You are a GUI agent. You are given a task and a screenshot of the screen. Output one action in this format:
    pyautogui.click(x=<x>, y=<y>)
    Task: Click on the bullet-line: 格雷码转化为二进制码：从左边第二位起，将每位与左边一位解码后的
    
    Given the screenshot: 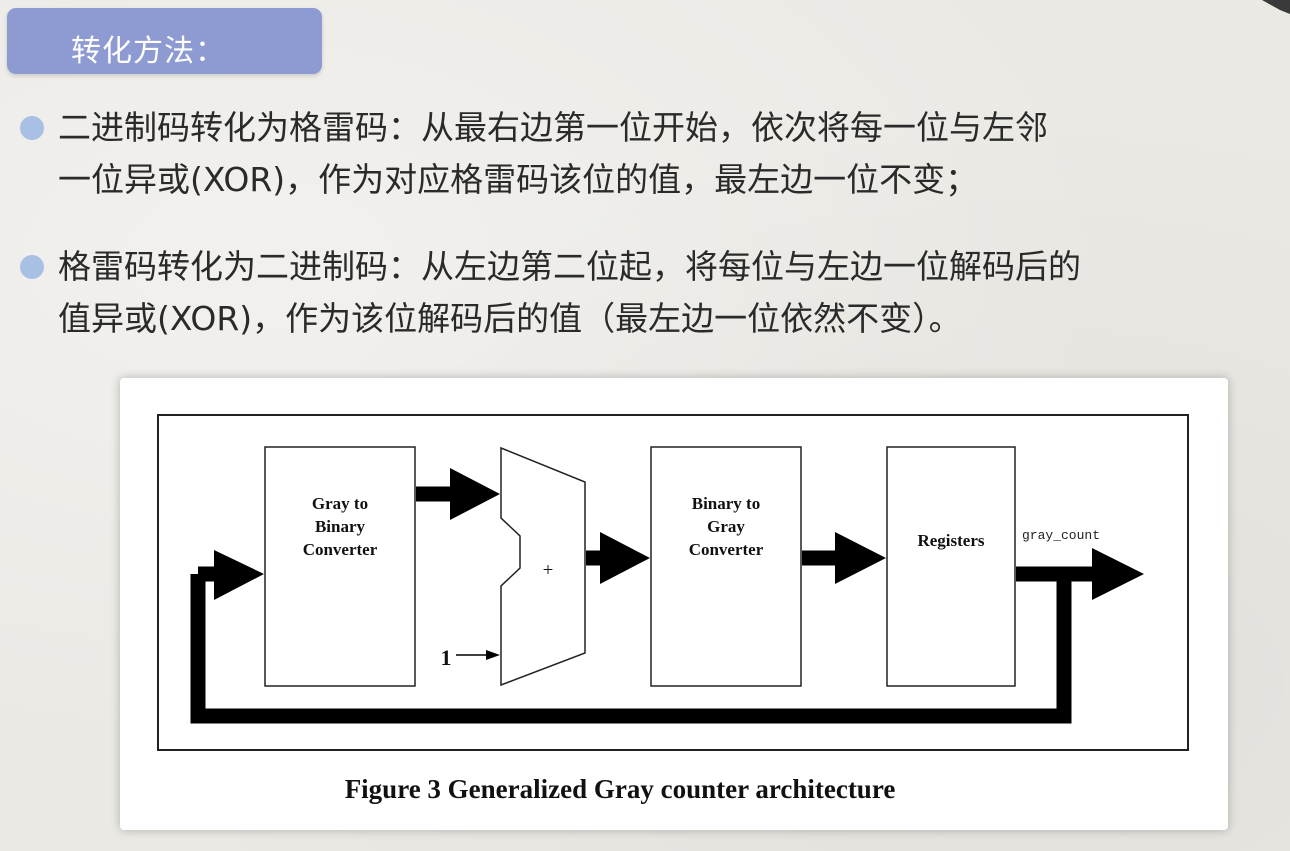 What is the action you would take?
    pyautogui.click(x=569, y=266)
    